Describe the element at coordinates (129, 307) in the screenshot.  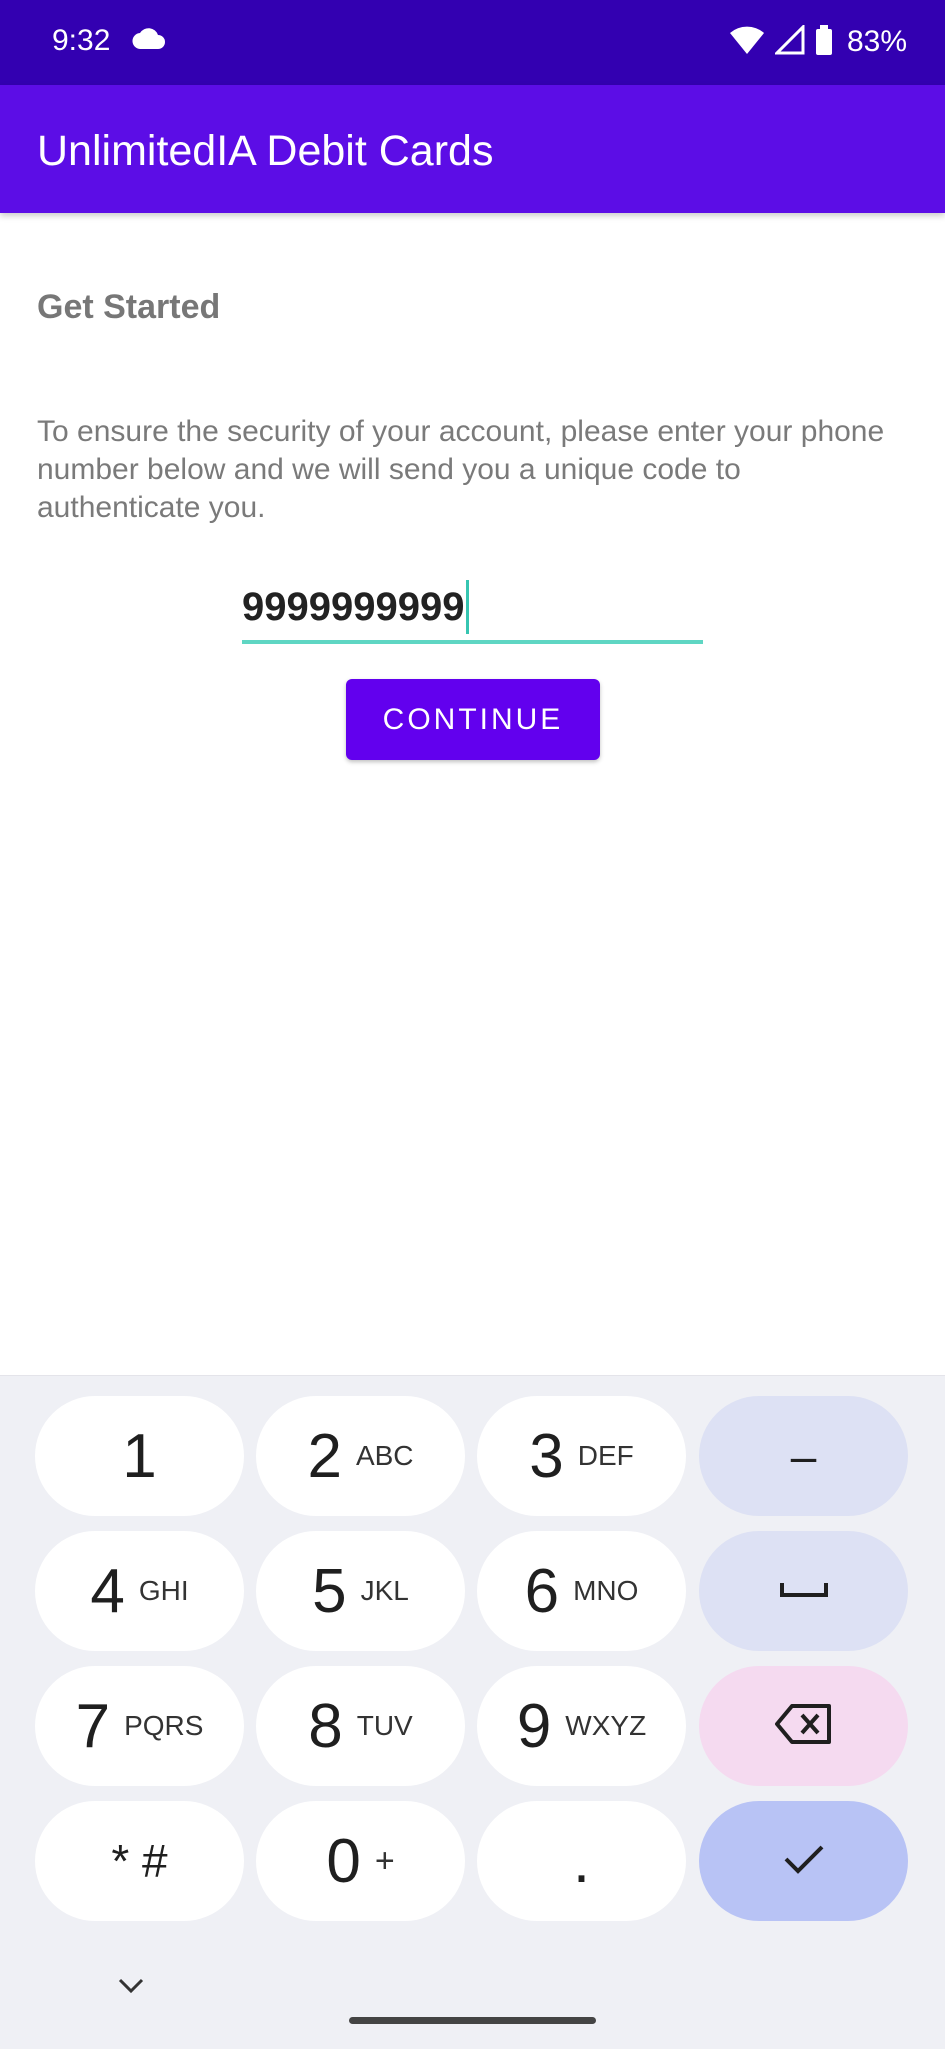
I see `page-heading: Get Started` at that location.